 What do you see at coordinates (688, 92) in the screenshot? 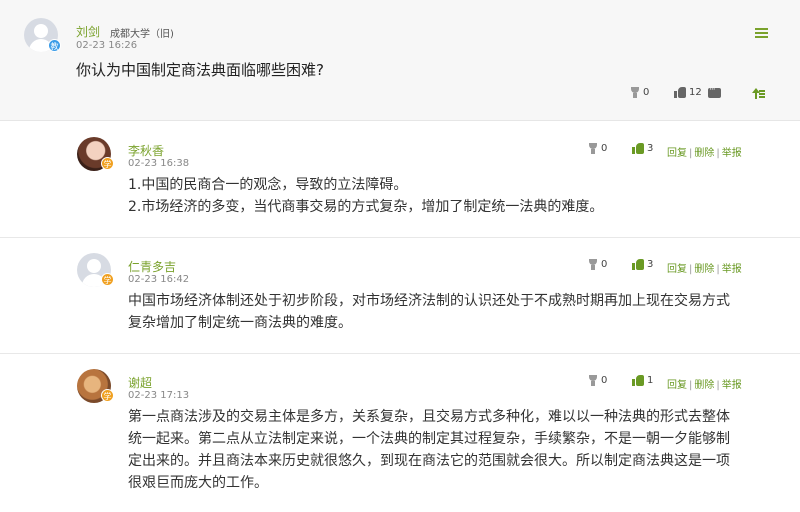
I see `like-stat: 12` at bounding box center [688, 92].